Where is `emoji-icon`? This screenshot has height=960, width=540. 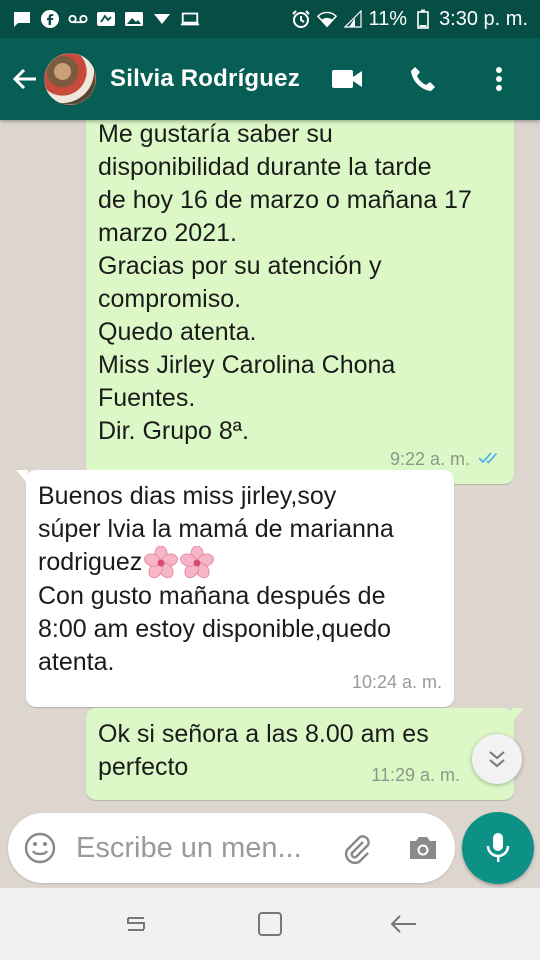 emoji-icon is located at coordinates (40, 848).